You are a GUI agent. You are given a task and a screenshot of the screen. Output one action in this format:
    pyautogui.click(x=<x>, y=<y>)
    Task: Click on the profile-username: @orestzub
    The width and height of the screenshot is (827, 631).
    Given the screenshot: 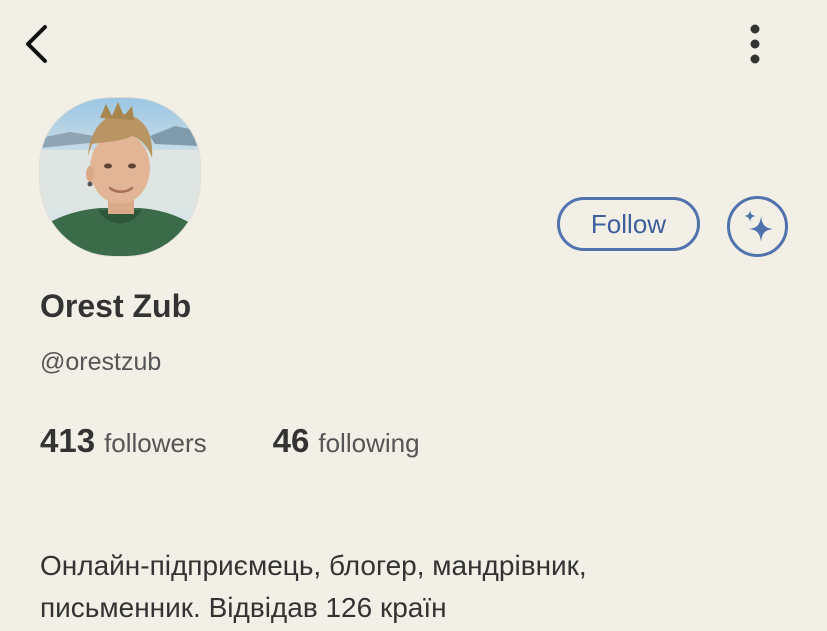 What is the action you would take?
    pyautogui.click(x=101, y=362)
    